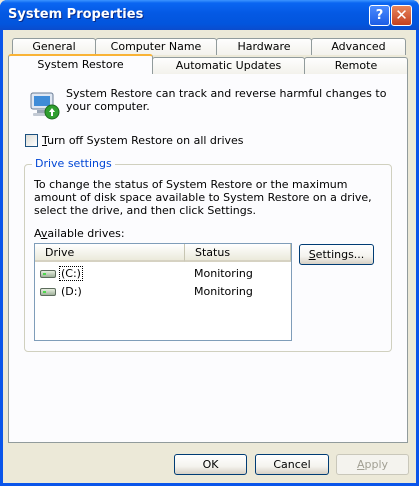  I want to click on turn-off-system-restore-checkbox, so click(31, 140).